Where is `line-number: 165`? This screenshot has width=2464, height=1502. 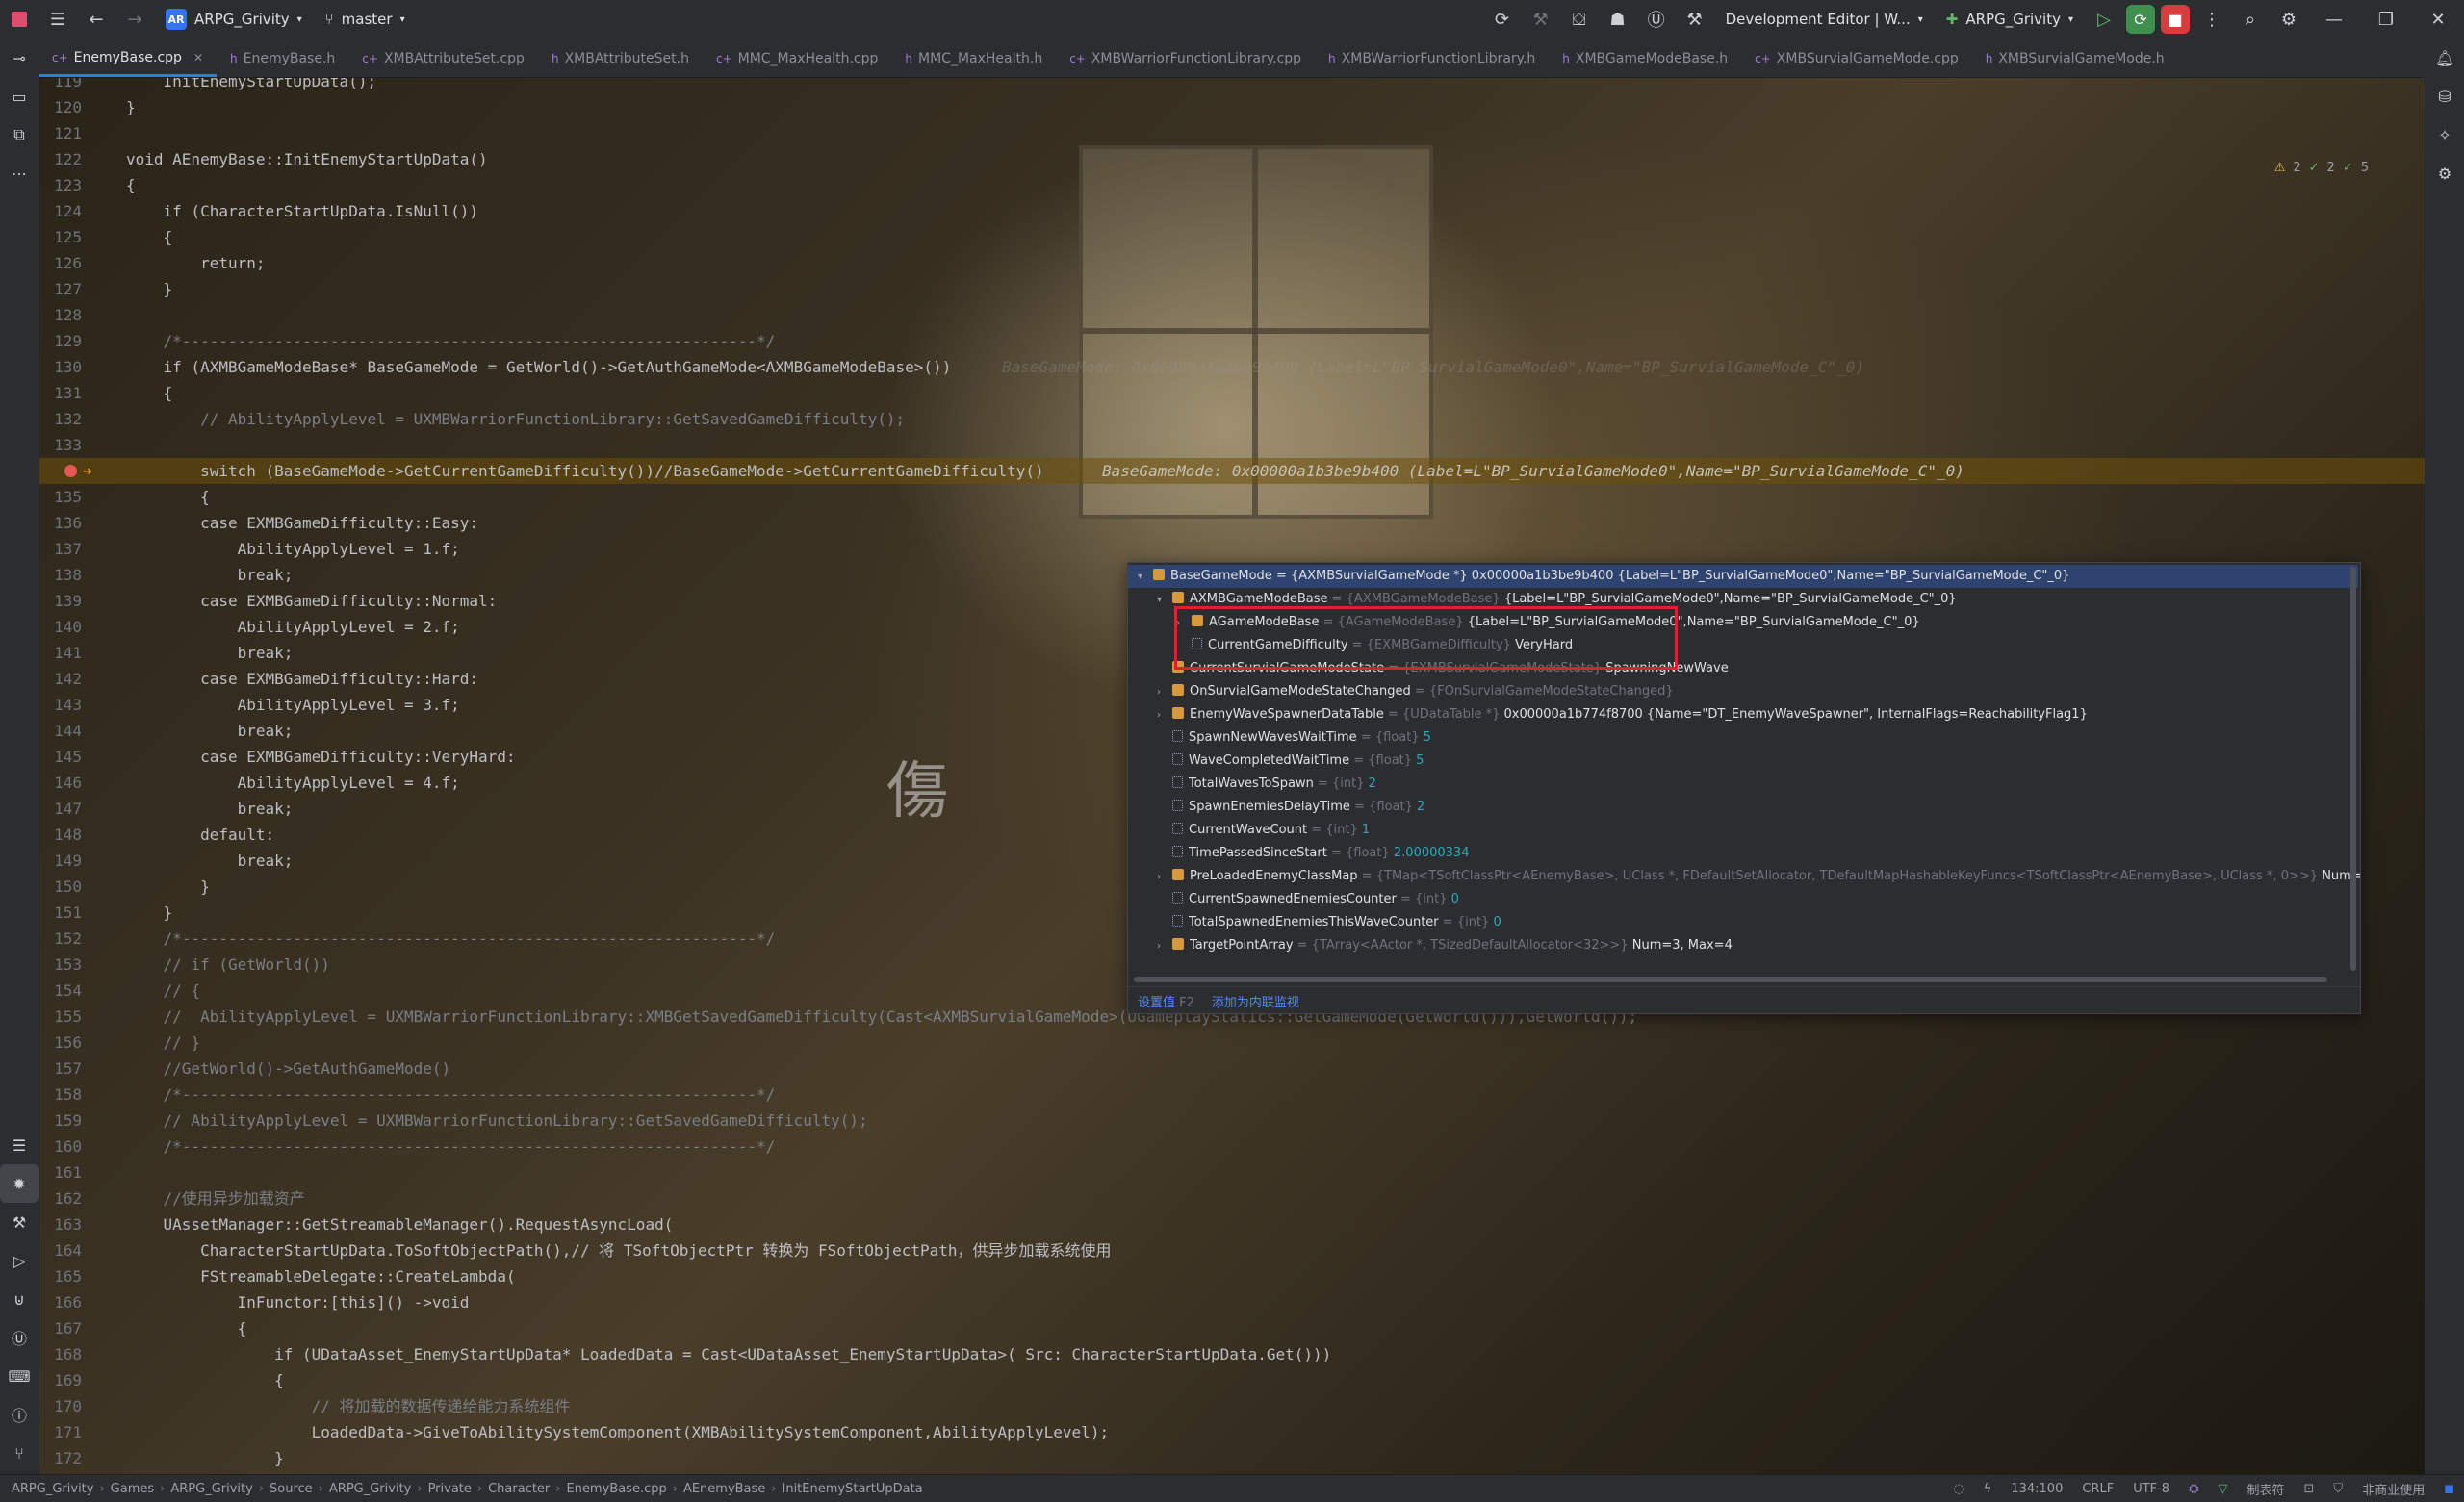 line-number: 165 is located at coordinates (60, 1276).